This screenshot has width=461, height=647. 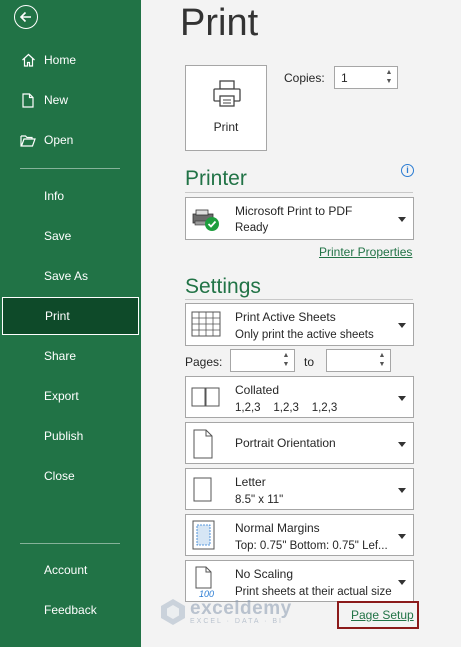 I want to click on sidebar-item-label: Info, so click(x=54, y=196).